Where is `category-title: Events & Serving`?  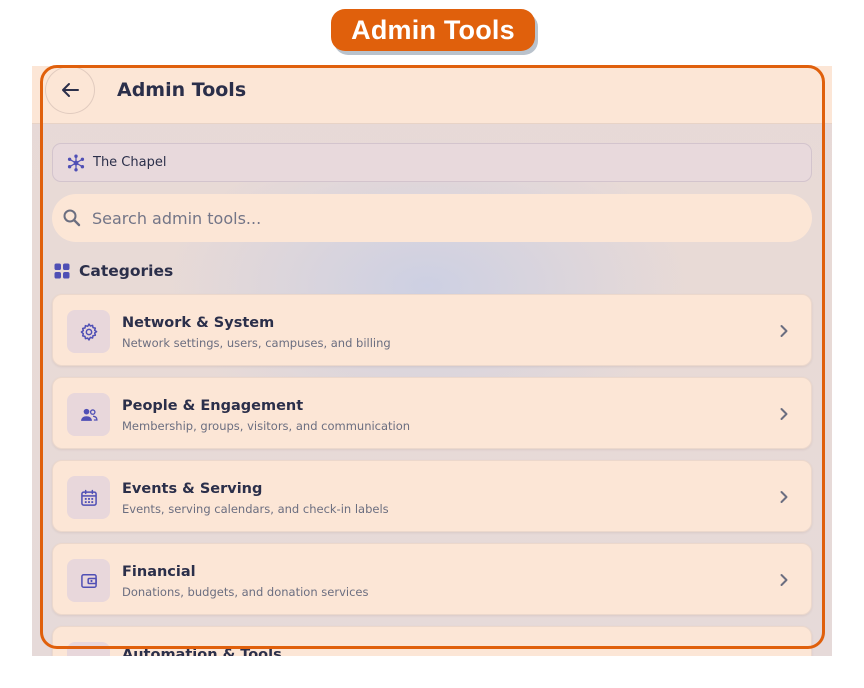
category-title: Events & Serving is located at coordinates (192, 489).